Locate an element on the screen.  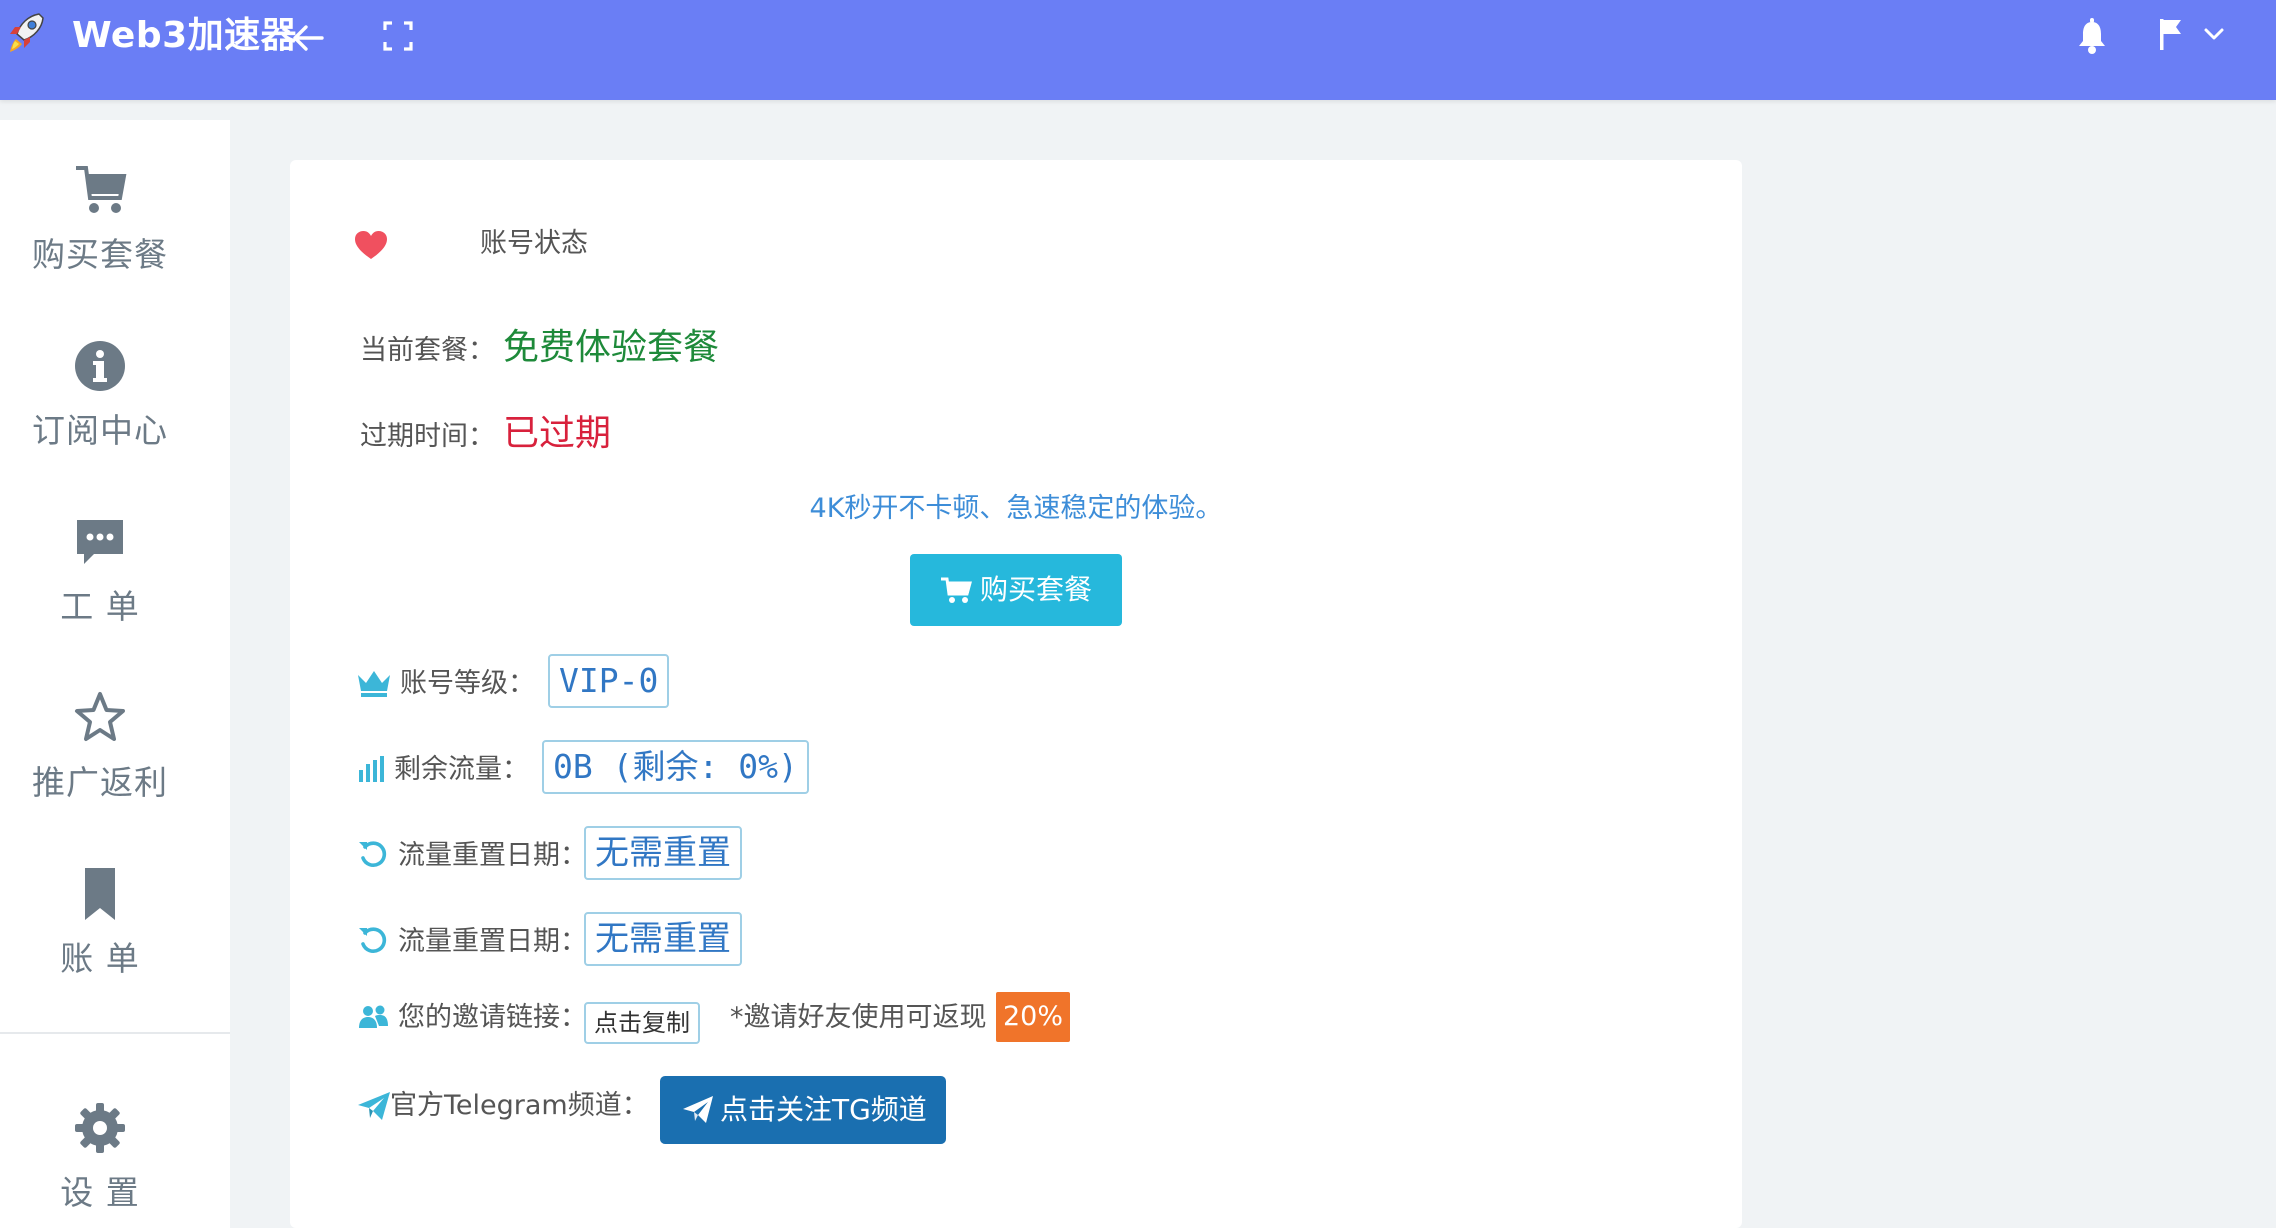
follow-telegram-button: 点击关注TG频道 is located at coordinates (803, 1110).